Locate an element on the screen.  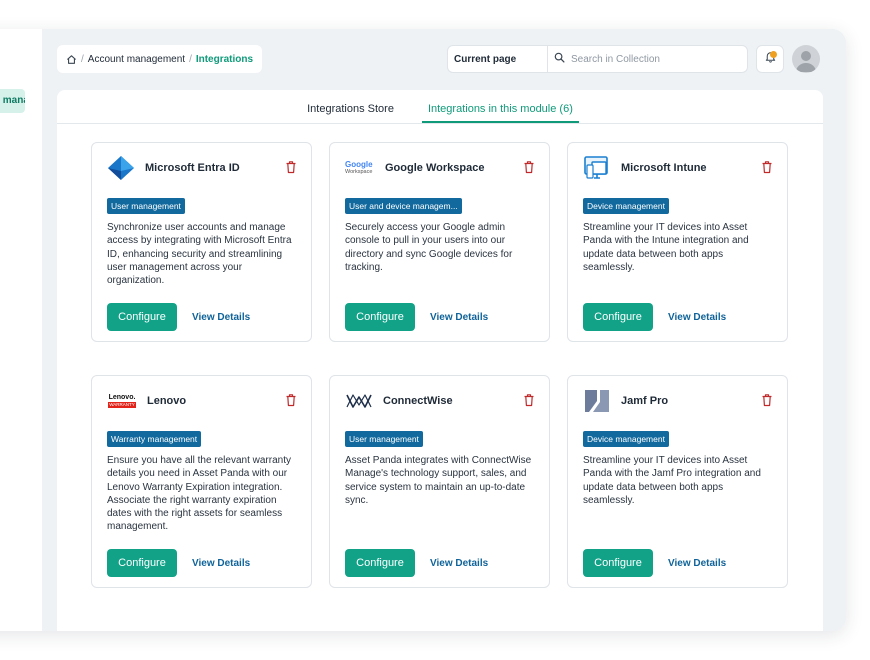
avatar is located at coordinates (806, 59).